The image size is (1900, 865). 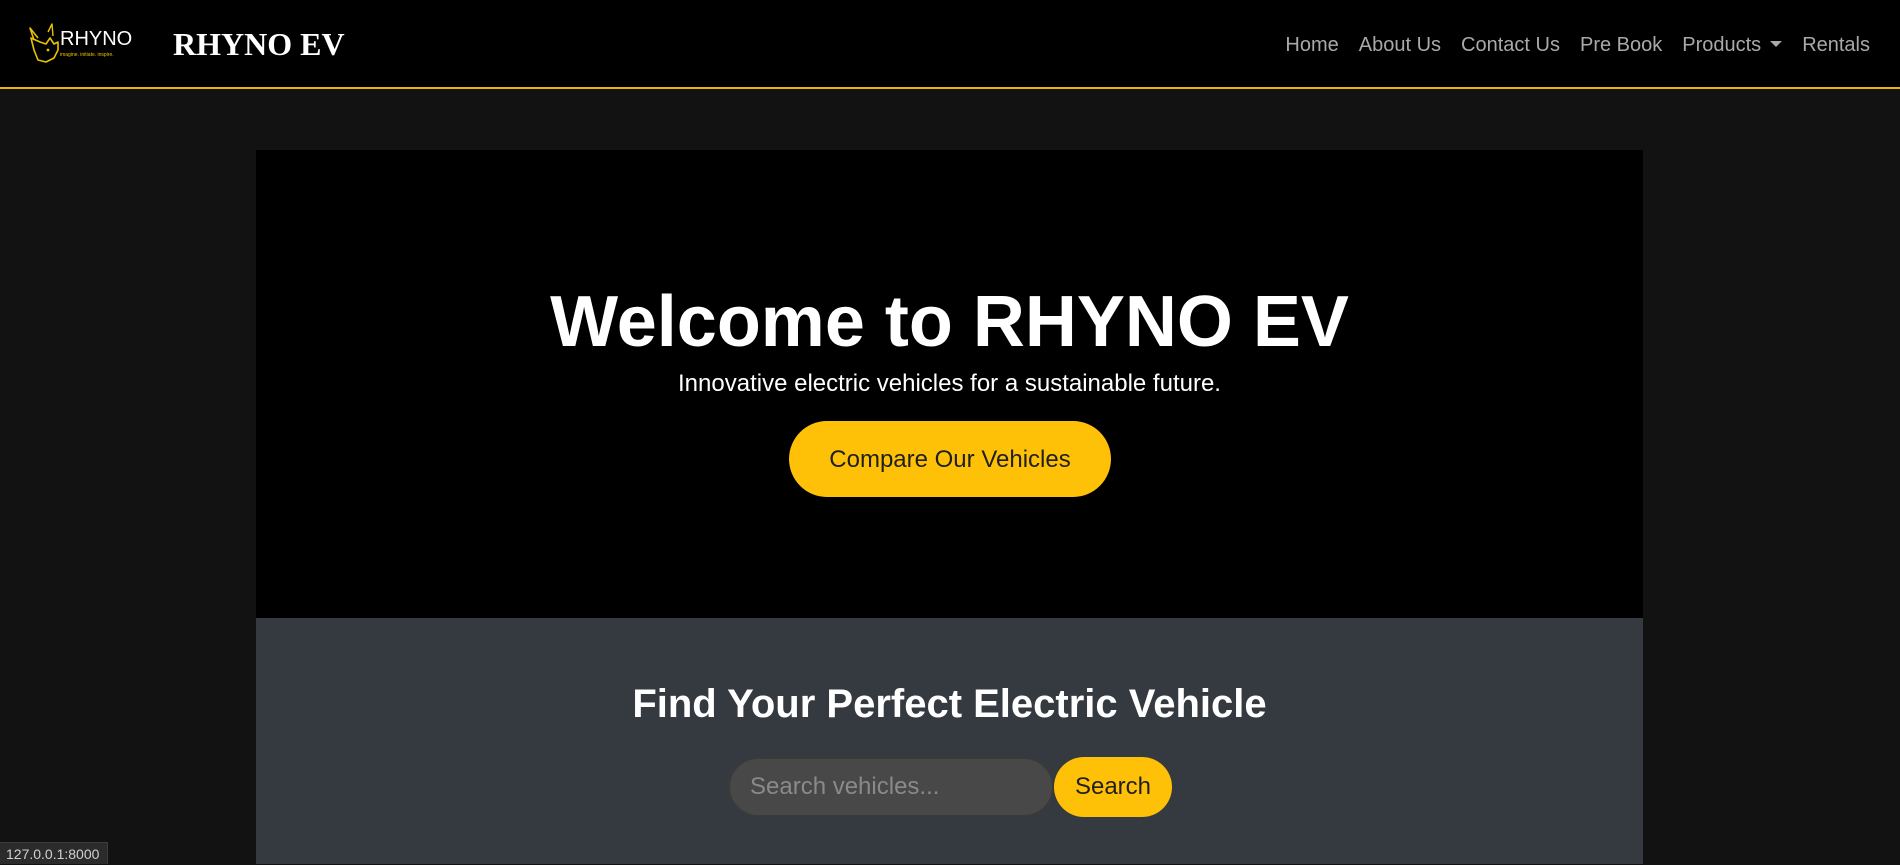 I want to click on nav-pre-book: Pre Book, so click(x=1621, y=45).